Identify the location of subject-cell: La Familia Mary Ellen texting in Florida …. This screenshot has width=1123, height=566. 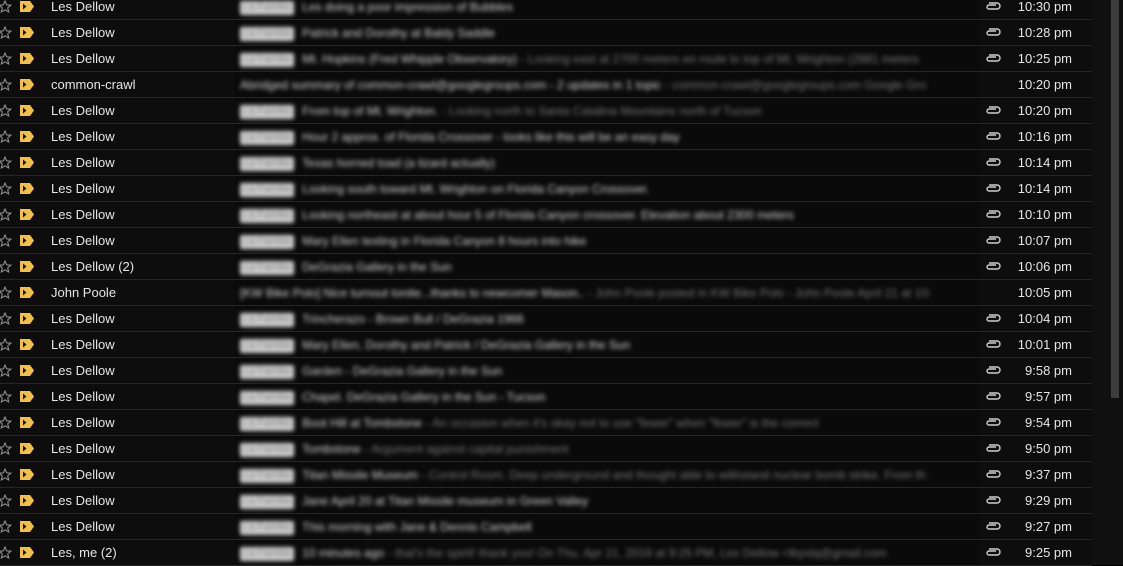
(607, 240).